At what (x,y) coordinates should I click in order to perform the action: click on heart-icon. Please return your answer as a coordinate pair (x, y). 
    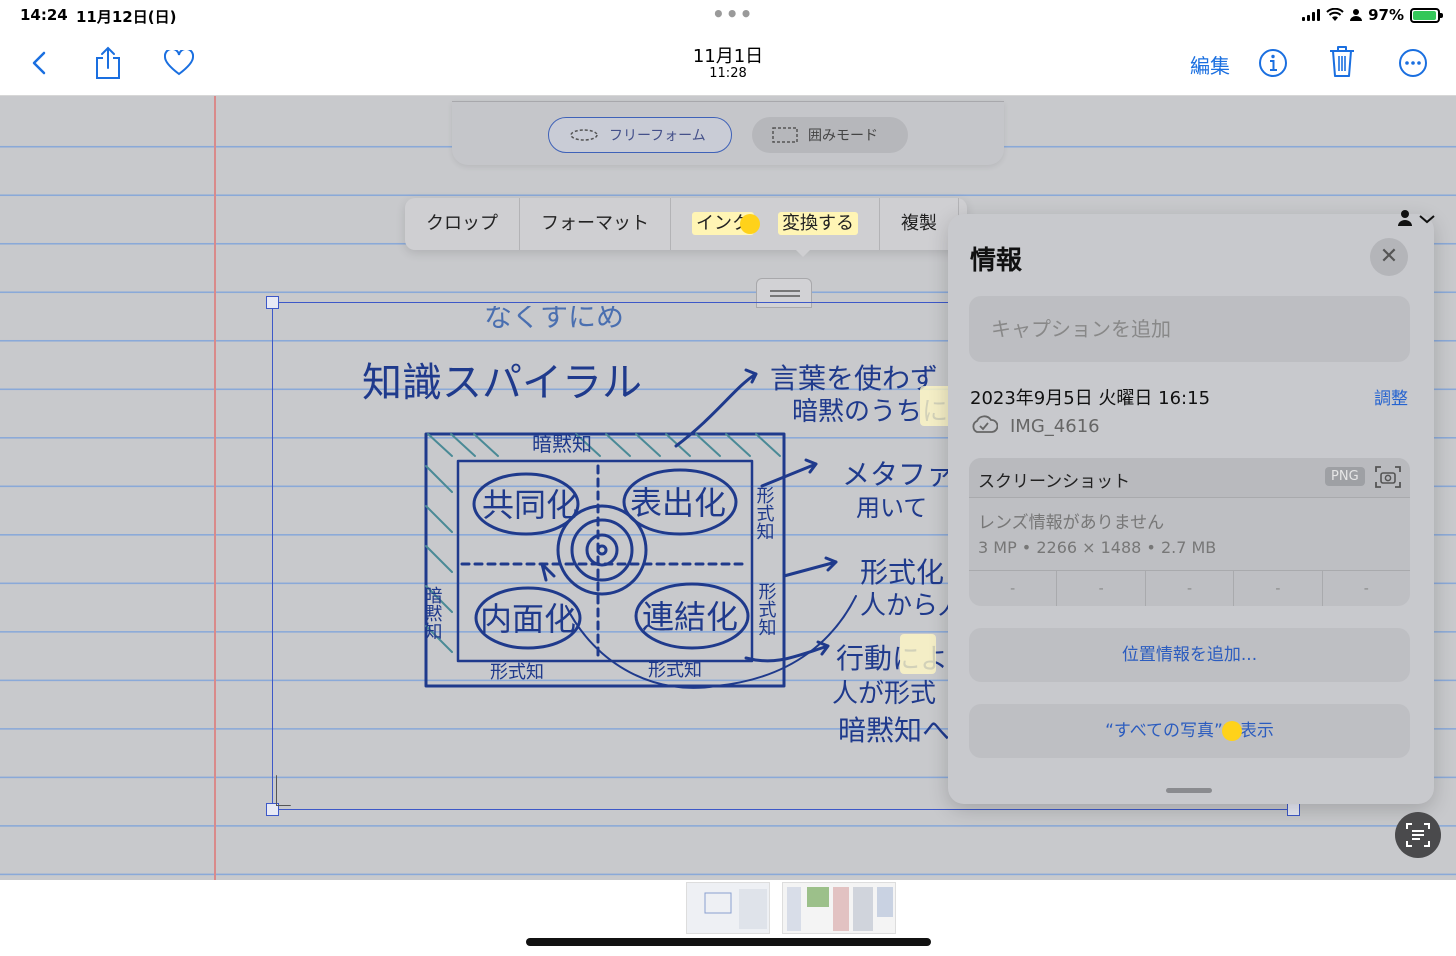
    Looking at the image, I should click on (179, 63).